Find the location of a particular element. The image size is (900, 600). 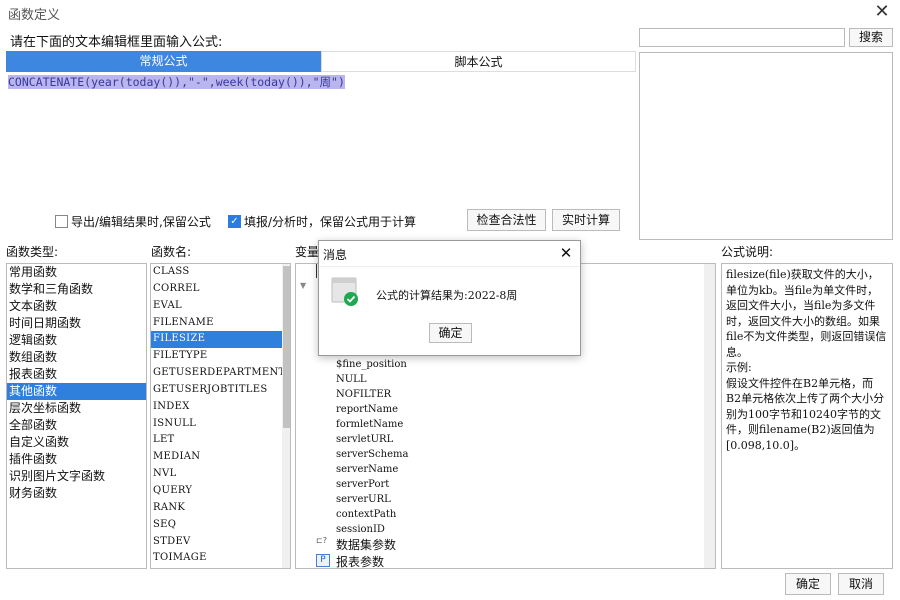

variables-label: 变量 is located at coordinates (307, 252).